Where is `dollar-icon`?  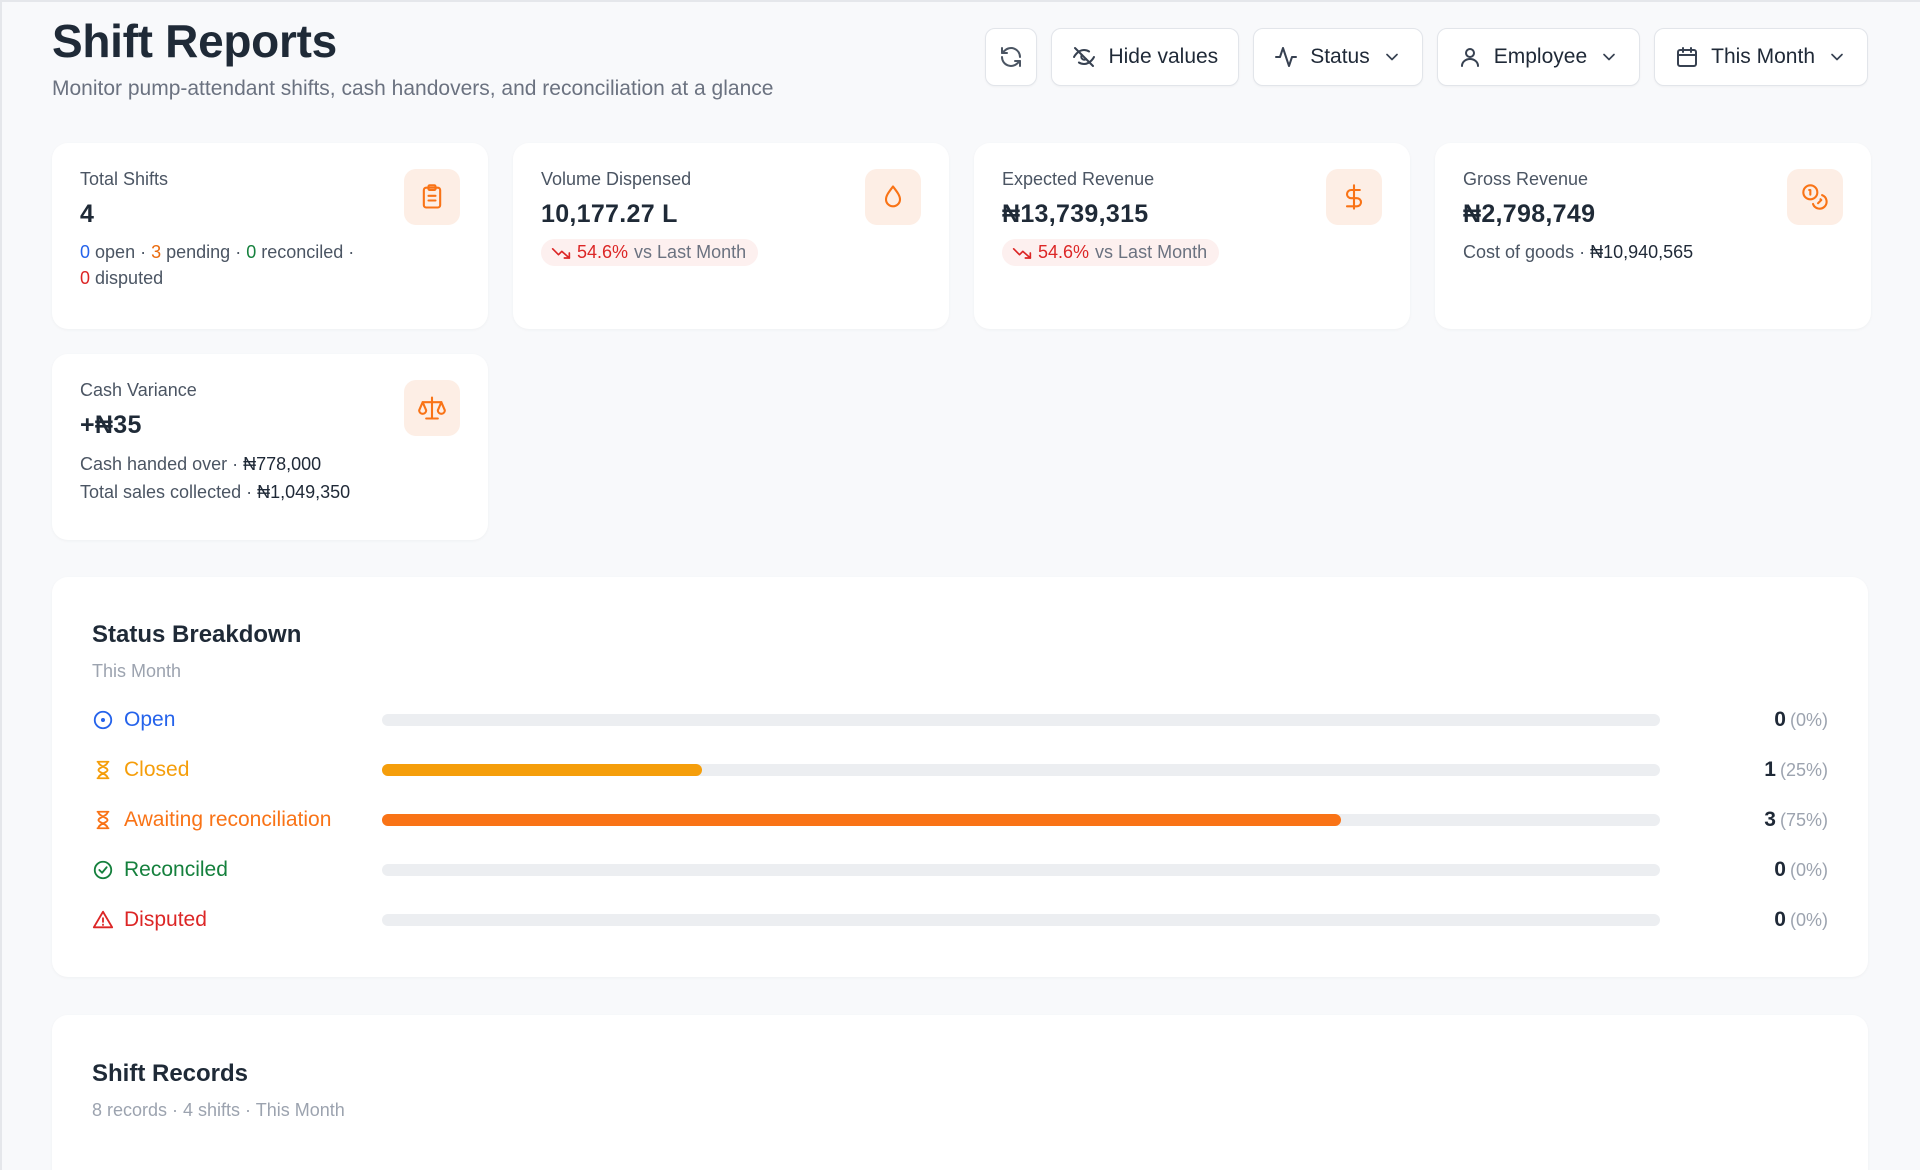
dollar-icon is located at coordinates (1354, 197).